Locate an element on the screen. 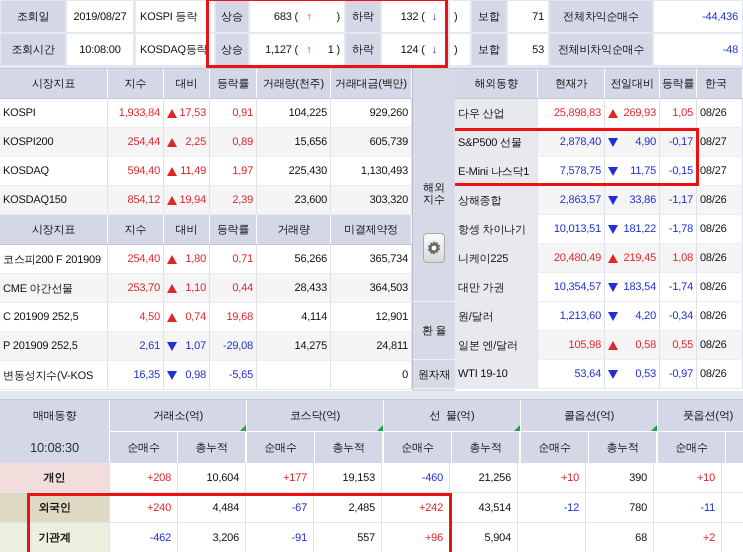  table-cell: -0,97 is located at coordinates (678, 374).